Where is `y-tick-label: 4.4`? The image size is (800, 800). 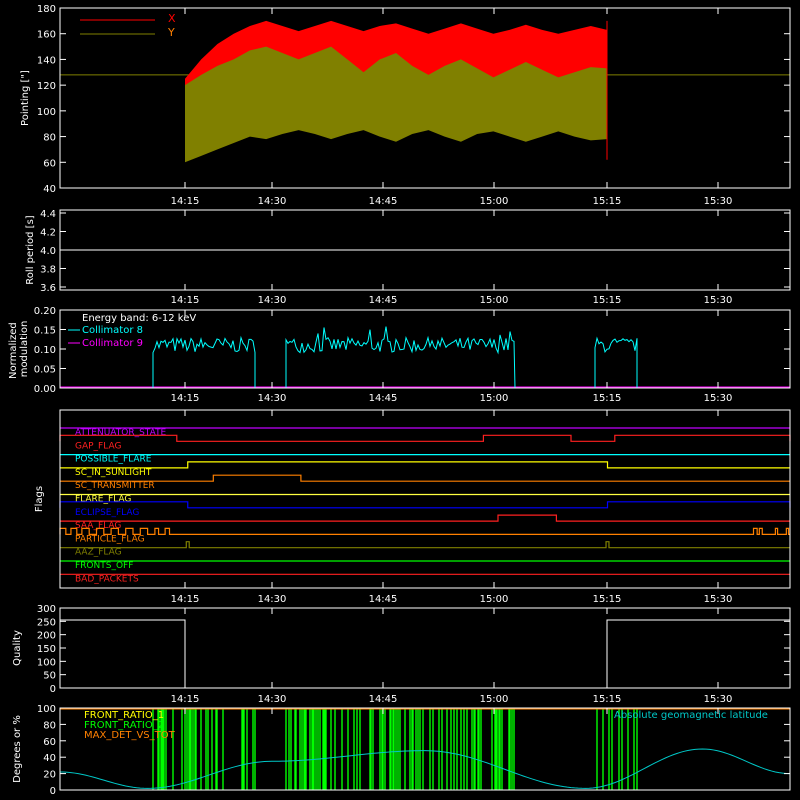
y-tick-label: 4.4 is located at coordinates (48, 214).